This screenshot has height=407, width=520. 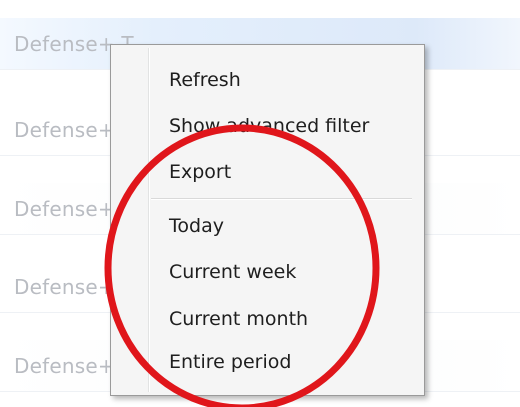 I want to click on menu-item-entire-period: Entire period, so click(x=267, y=362).